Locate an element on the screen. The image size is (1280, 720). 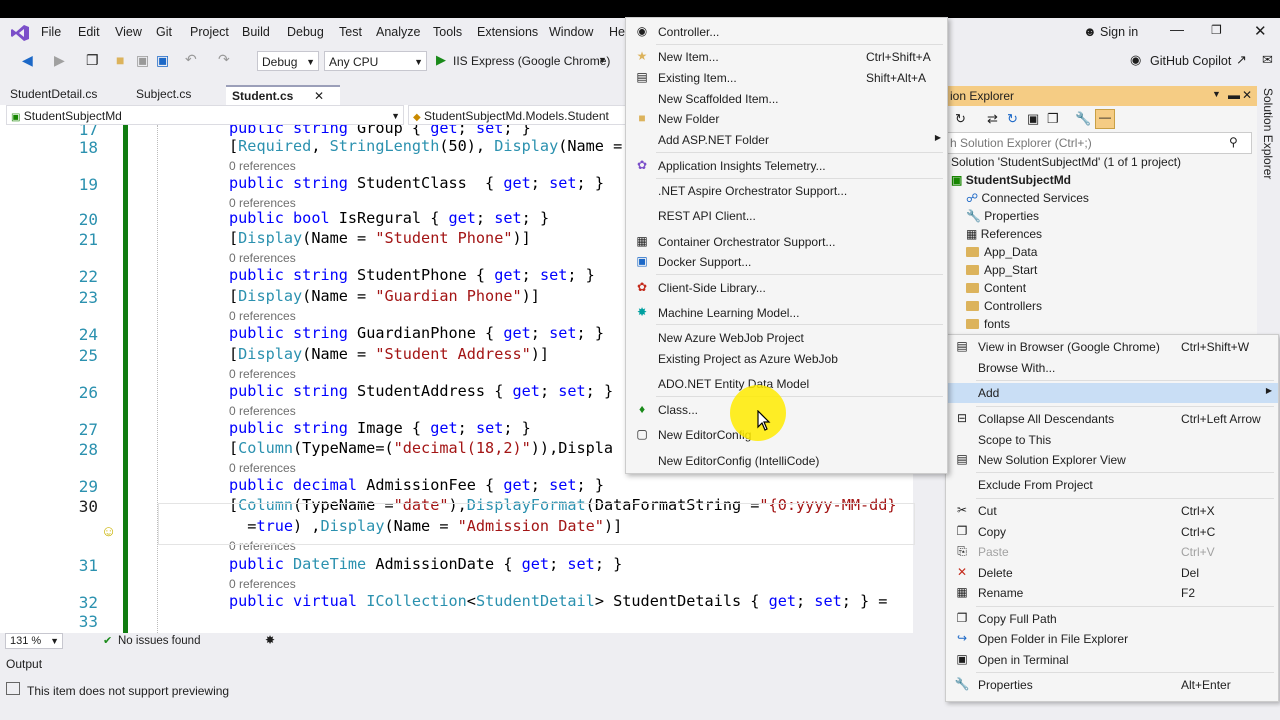
feedback-icon: ✉ is located at coordinates (1267, 60).